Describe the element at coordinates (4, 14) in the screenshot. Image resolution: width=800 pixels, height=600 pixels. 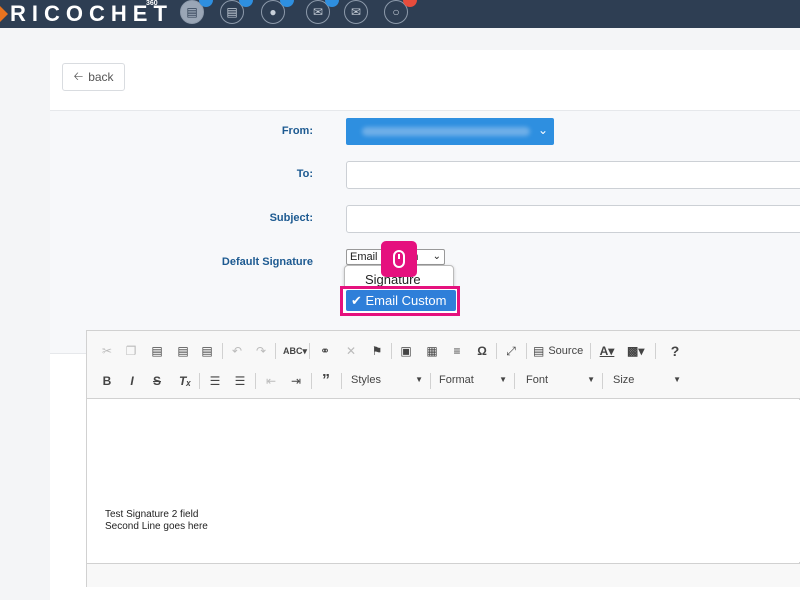
I see `logo-mark-icon` at that location.